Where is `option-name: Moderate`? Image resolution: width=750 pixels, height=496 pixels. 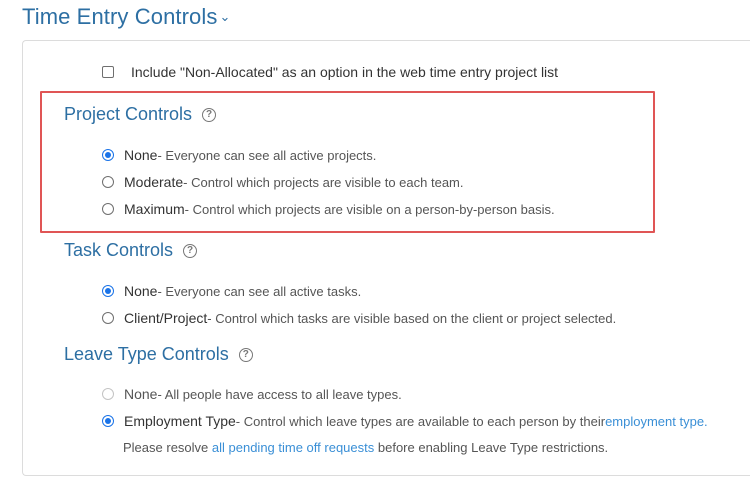 option-name: Moderate is located at coordinates (154, 182).